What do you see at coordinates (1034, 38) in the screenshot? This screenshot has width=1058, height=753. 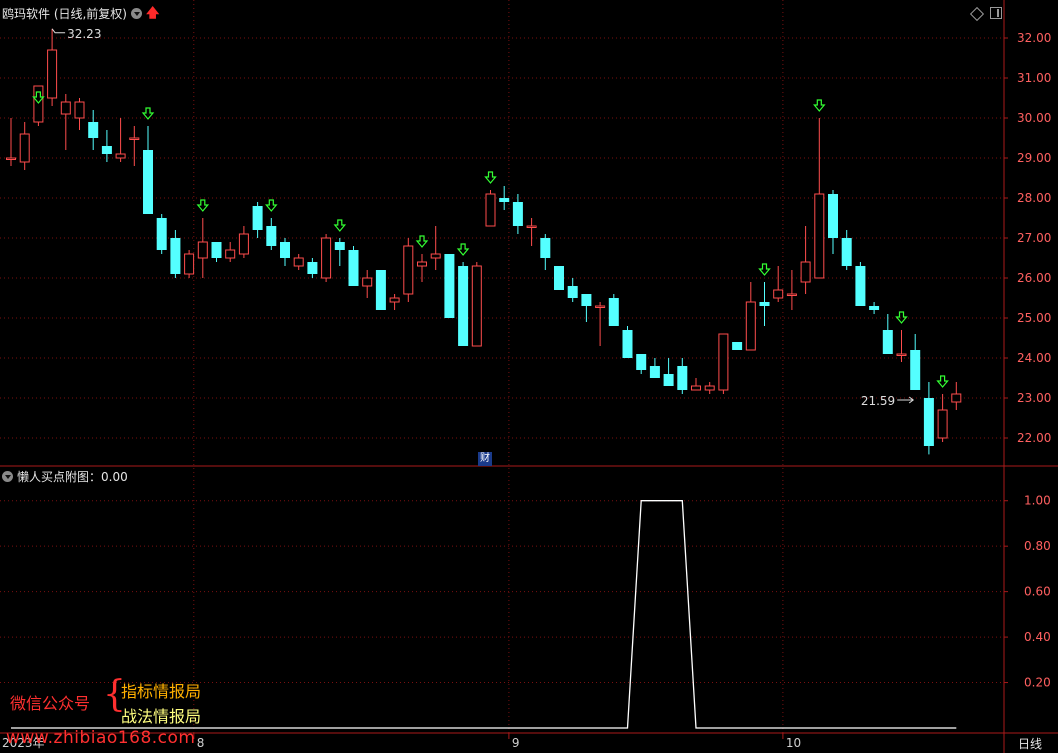 I see `price-tick-label: 32.00` at bounding box center [1034, 38].